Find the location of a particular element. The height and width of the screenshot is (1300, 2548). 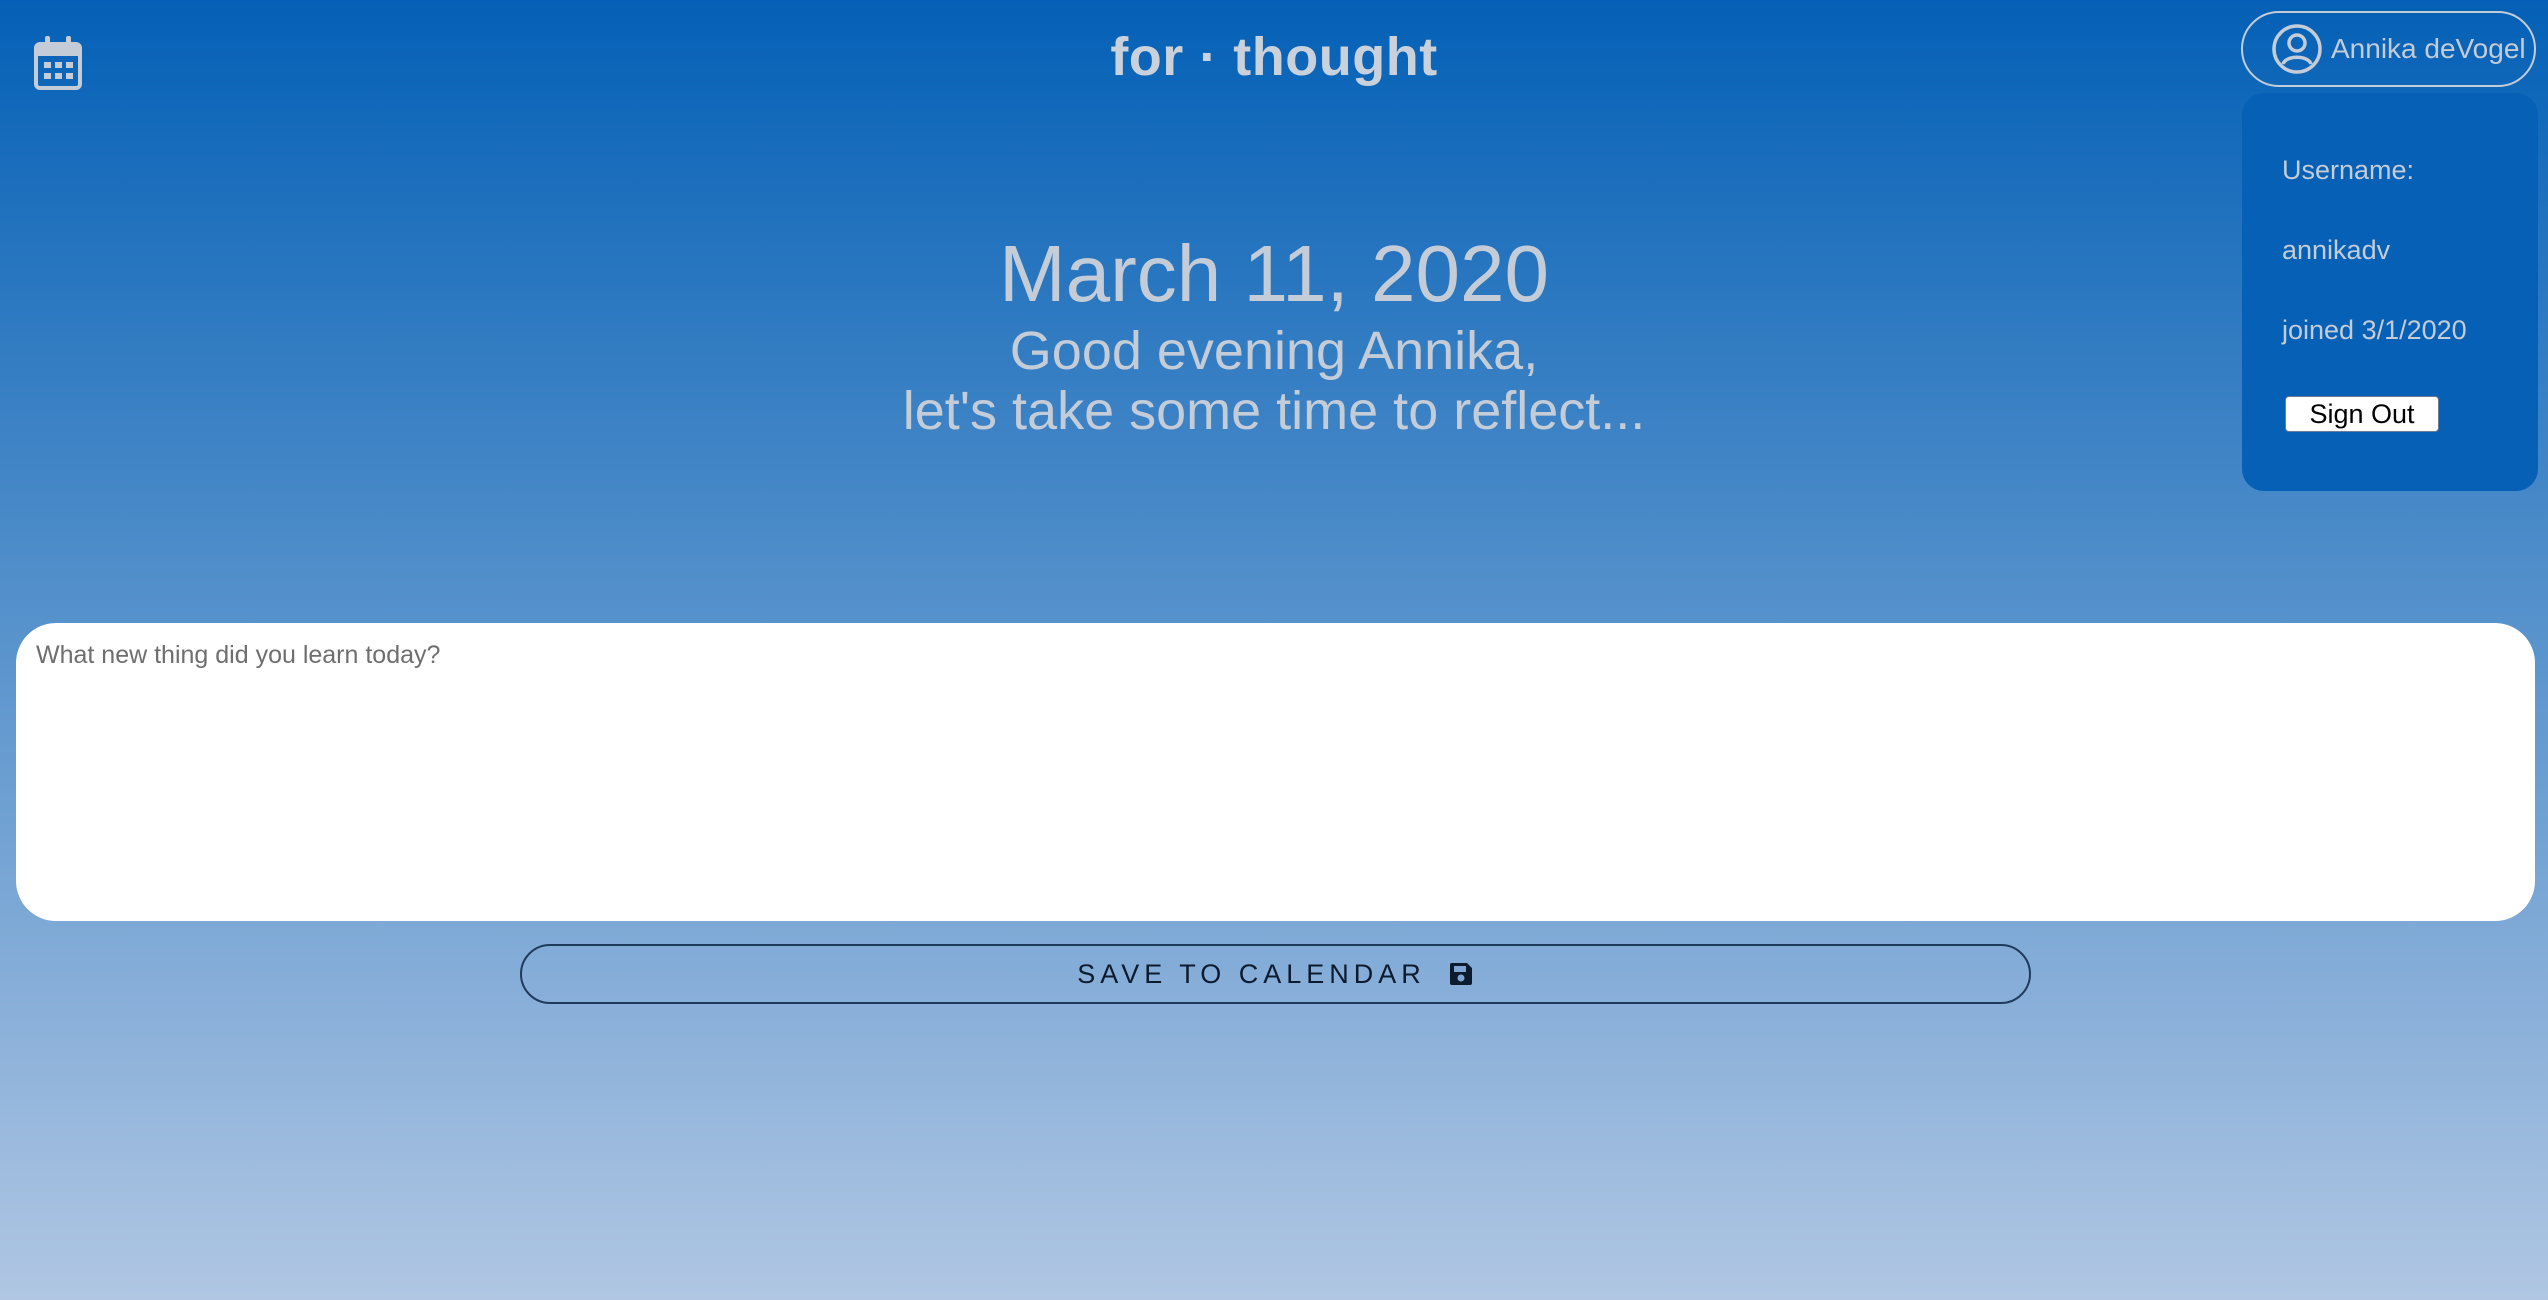

save-button-label: SAVE TO CALENDAR is located at coordinates (1251, 973).